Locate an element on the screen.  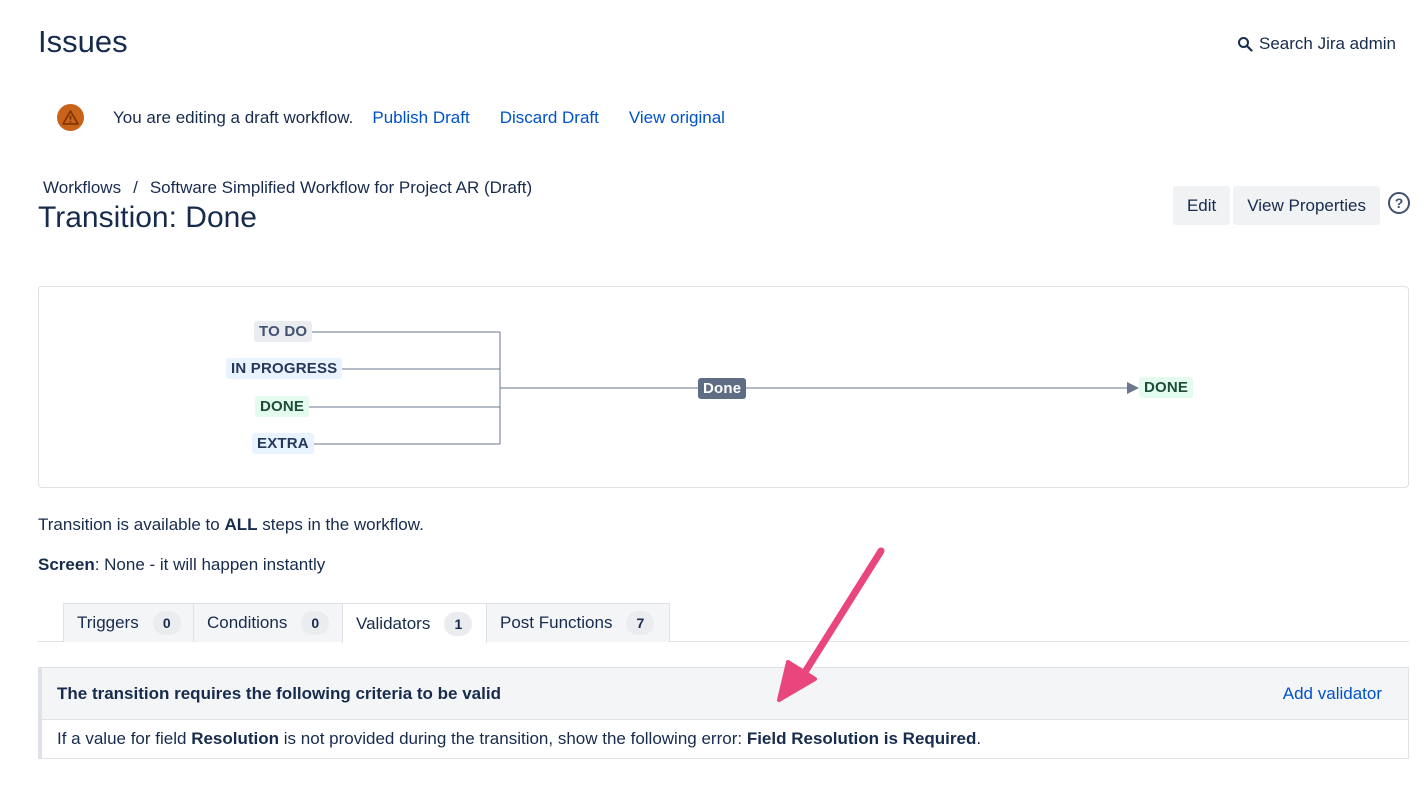
triggers-count-badge: 0 is located at coordinates (166, 623).